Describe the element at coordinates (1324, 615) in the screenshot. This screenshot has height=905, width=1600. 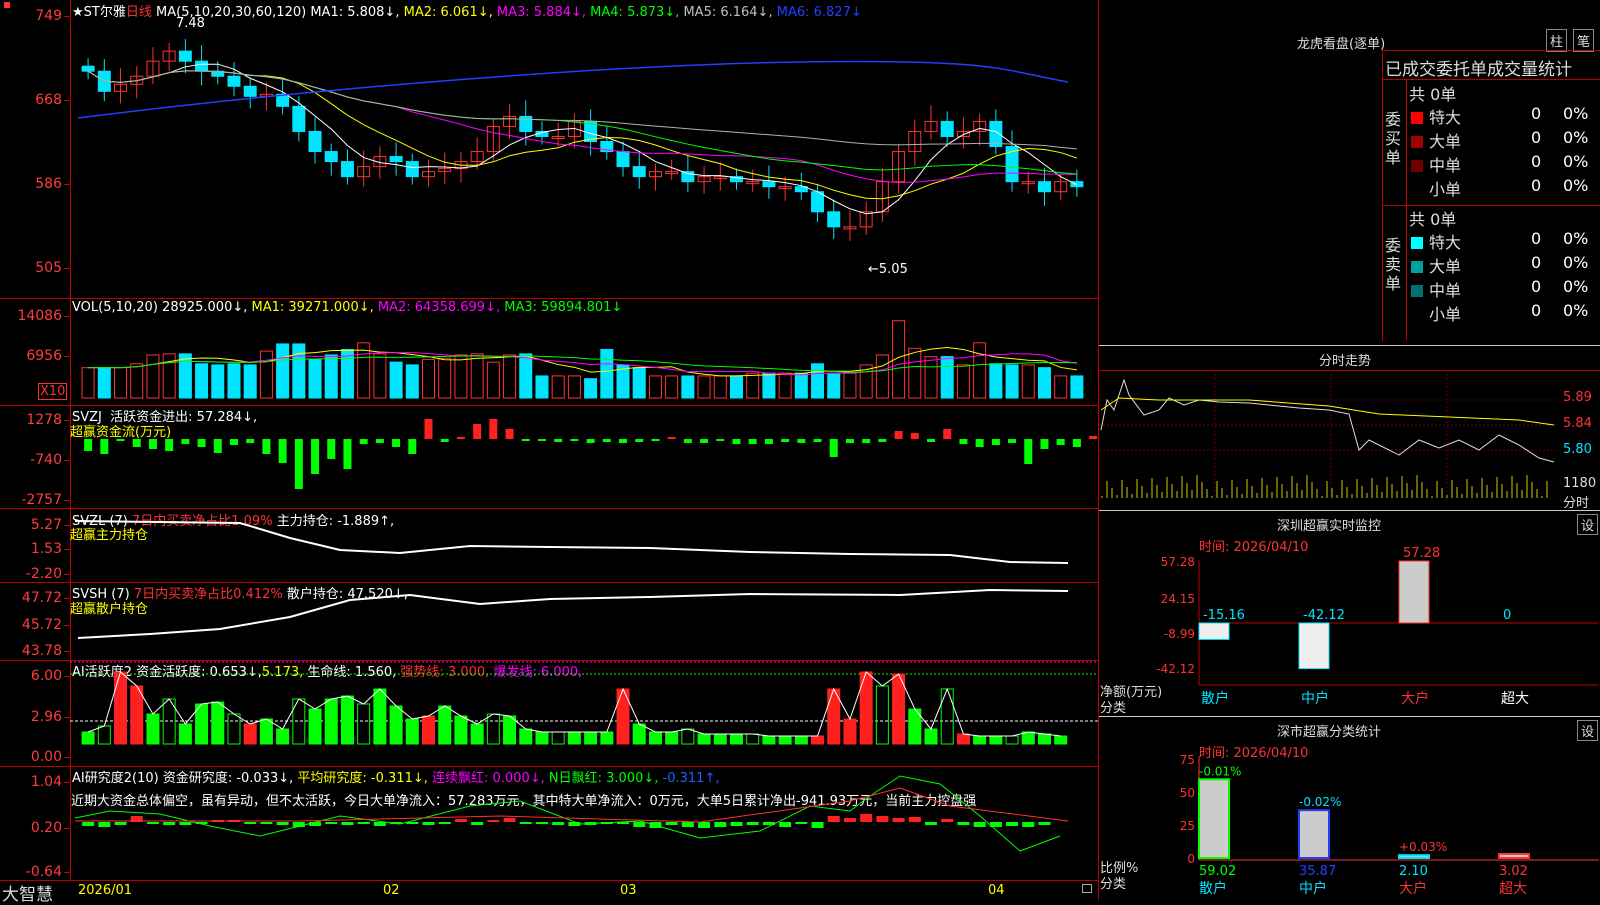
I see `monitor-bar-label: -42.12` at that location.